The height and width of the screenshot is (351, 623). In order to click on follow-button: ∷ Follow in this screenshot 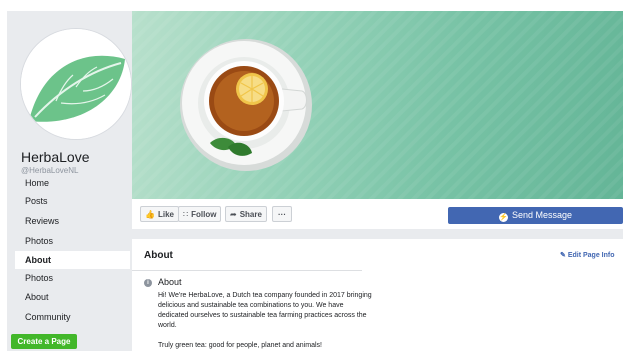, I will do `click(200, 214)`.